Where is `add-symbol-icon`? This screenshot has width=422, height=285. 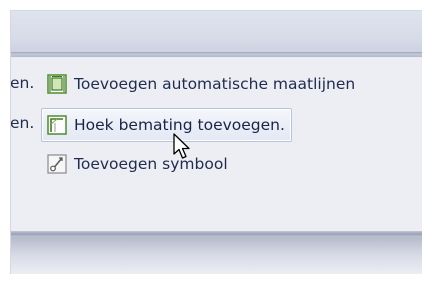
add-symbol-icon is located at coordinates (57, 164).